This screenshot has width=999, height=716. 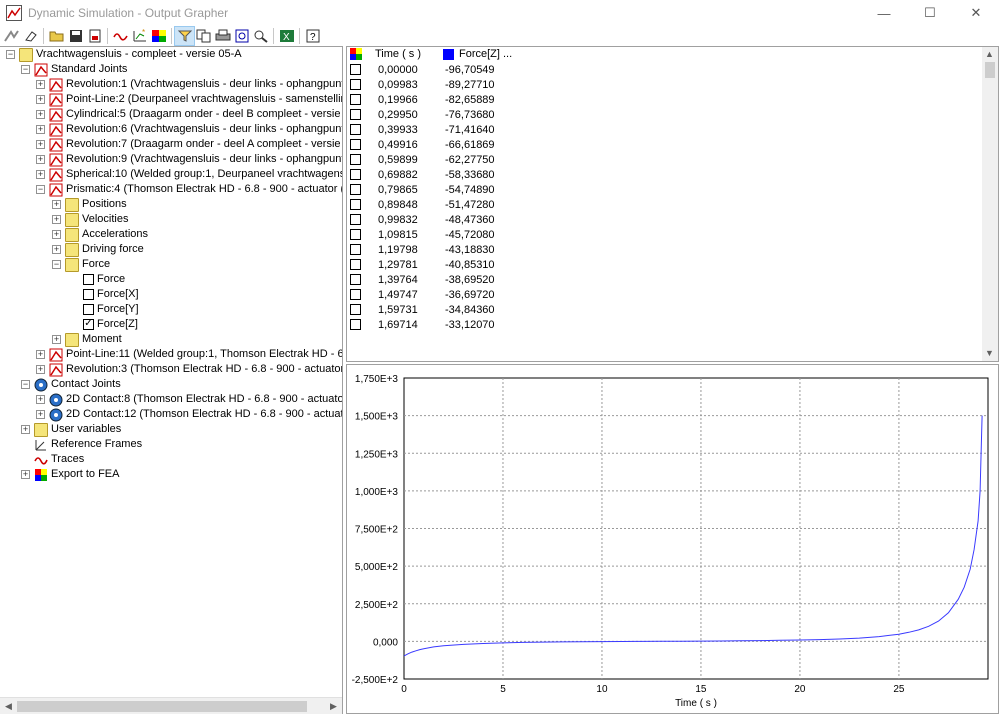 What do you see at coordinates (11, 36) in the screenshot?
I see `open-file-icon` at bounding box center [11, 36].